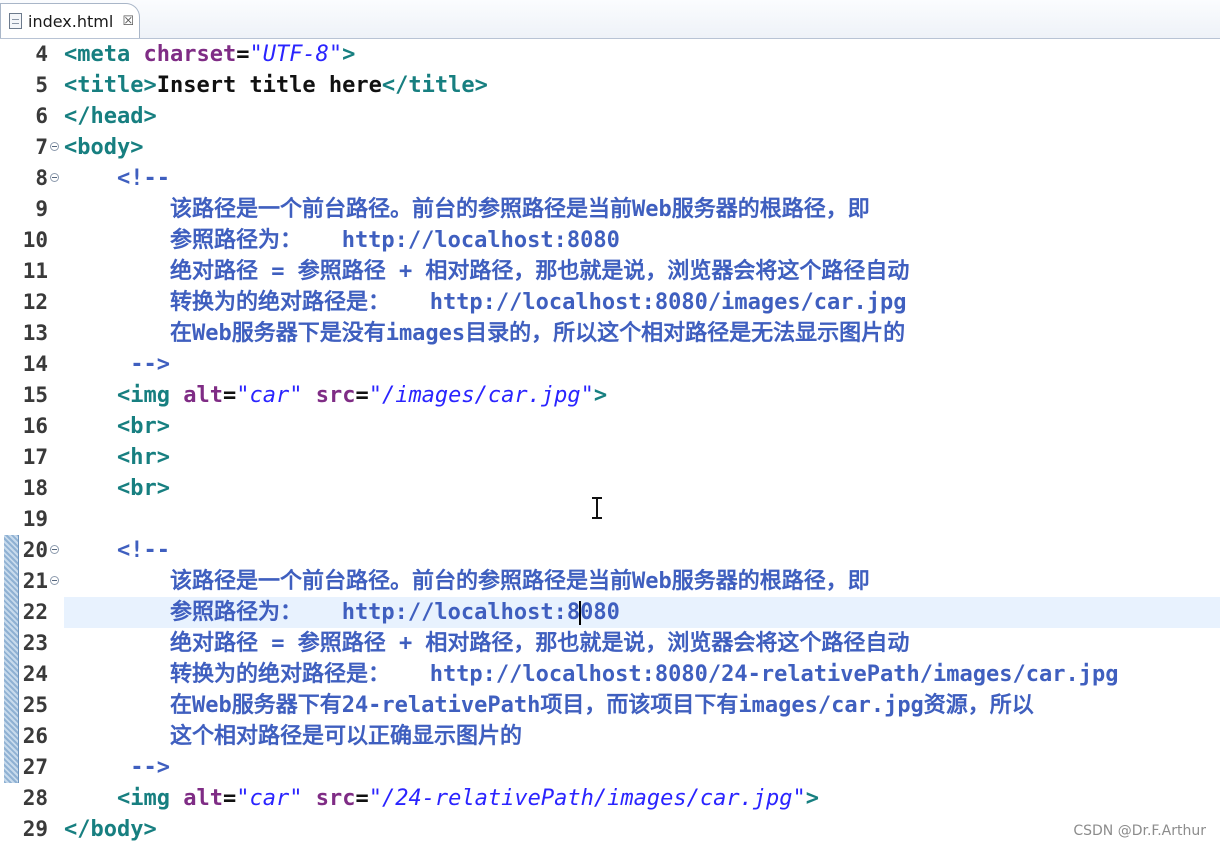 The width and height of the screenshot is (1220, 847). Describe the element at coordinates (610, 395) in the screenshot. I see `code-line: 15 <img alt="car" src="/images/car.jpg">` at that location.